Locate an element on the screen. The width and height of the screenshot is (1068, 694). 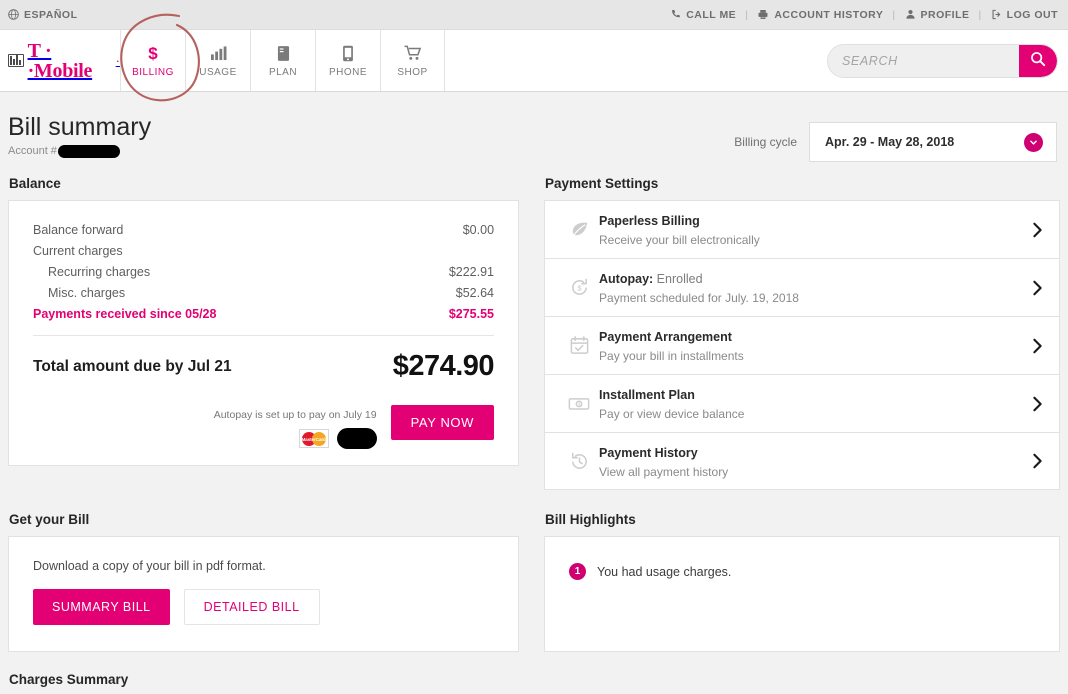
utility-left-group: ESPAÑOL is located at coordinates (42, 15).